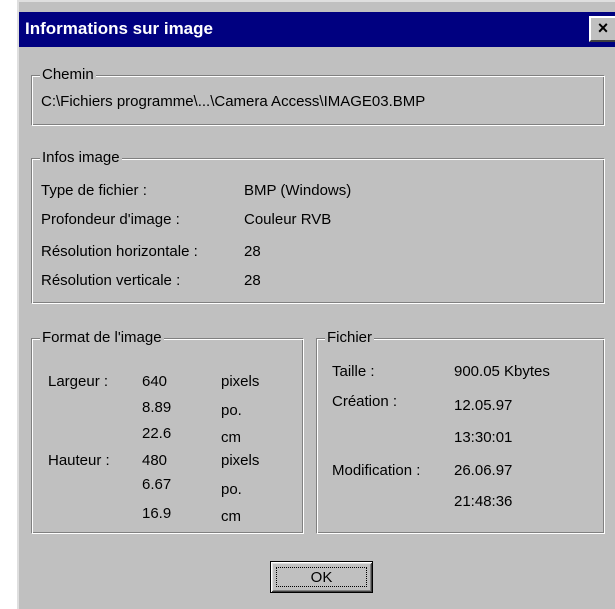 The height and width of the screenshot is (609, 615). What do you see at coordinates (119, 28) in the screenshot?
I see `window-title: Informations sur image` at bounding box center [119, 28].